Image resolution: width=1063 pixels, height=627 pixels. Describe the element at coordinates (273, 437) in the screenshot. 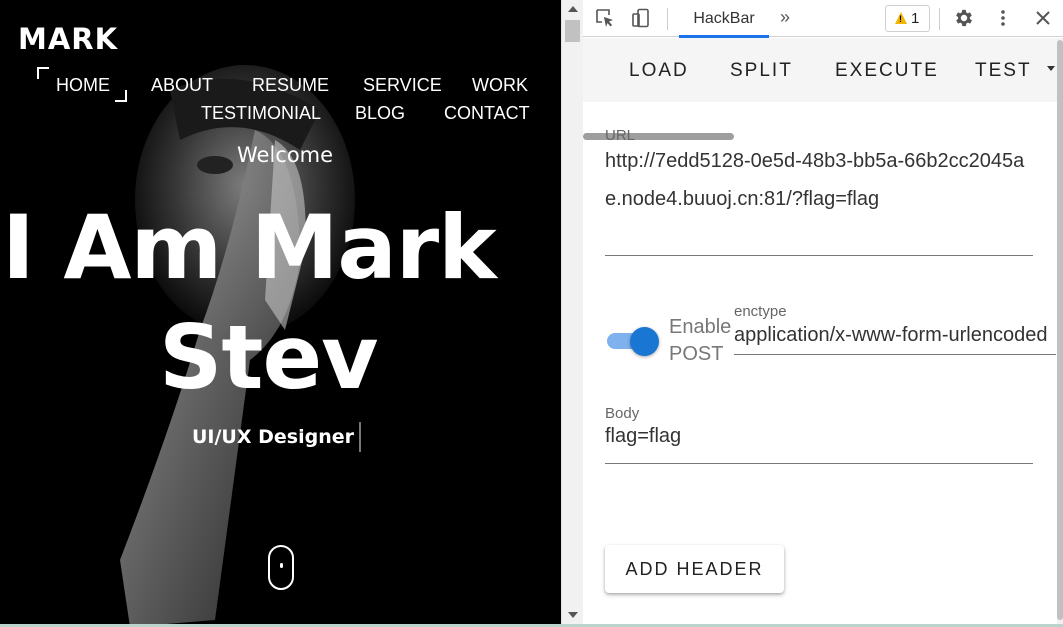

I see `hero-role-text: UI/UX Designer` at that location.